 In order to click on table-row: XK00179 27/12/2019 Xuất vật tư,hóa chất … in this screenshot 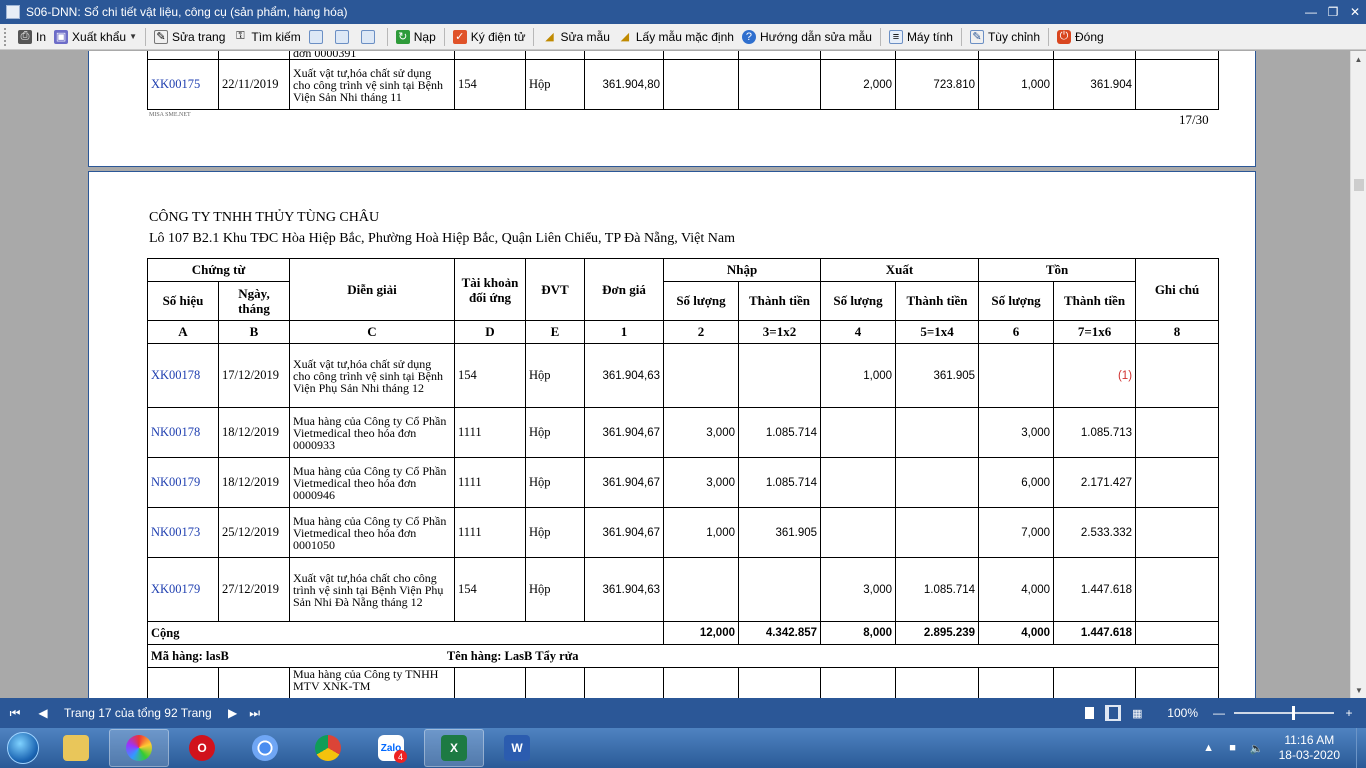, I will do `click(683, 589)`.